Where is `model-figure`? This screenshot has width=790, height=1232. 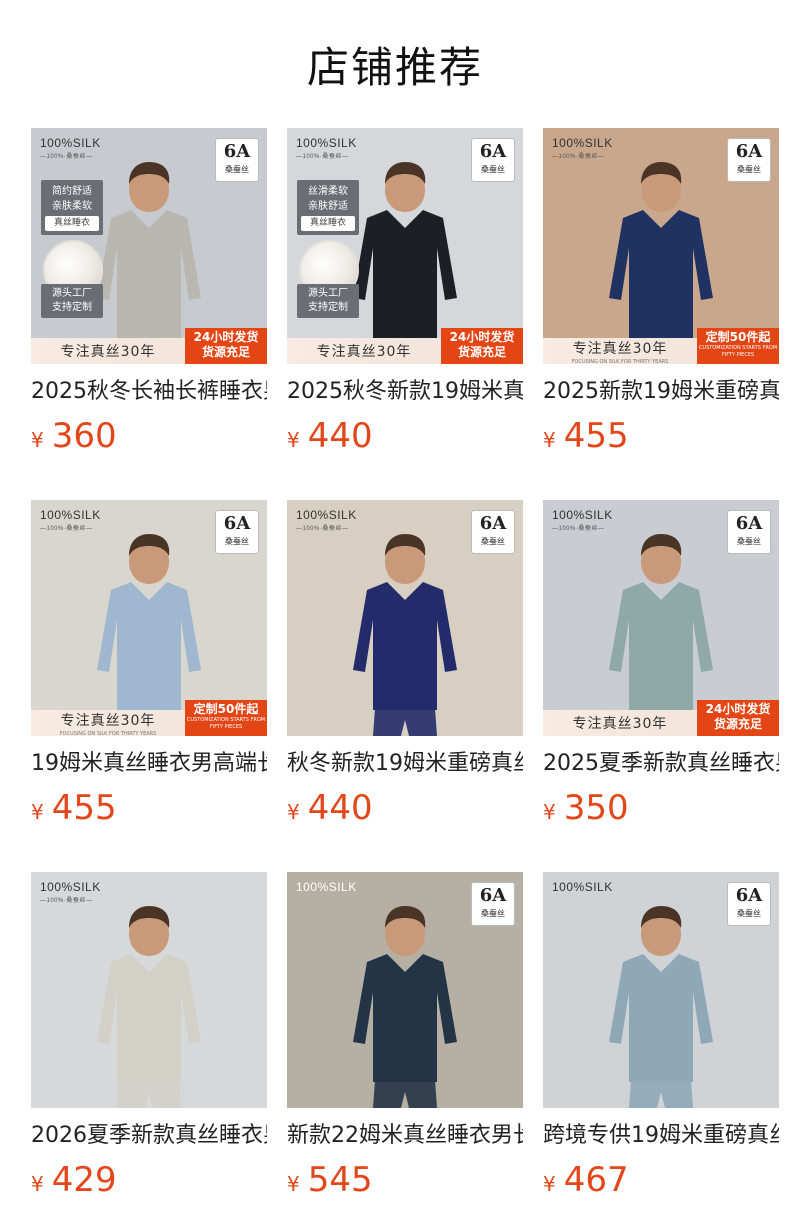 model-figure is located at coordinates (149, 1007).